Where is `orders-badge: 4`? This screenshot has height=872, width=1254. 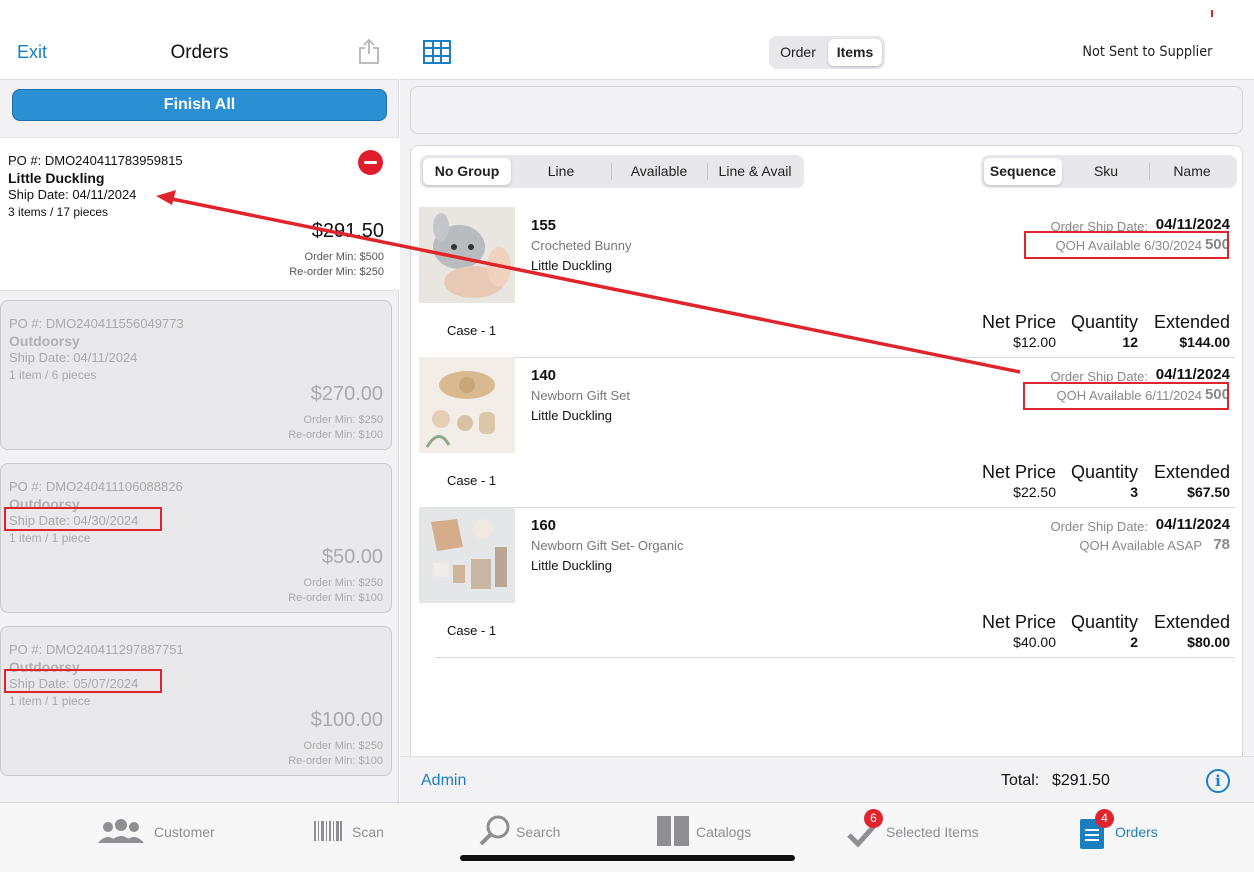
orders-badge: 4 is located at coordinates (1104, 818).